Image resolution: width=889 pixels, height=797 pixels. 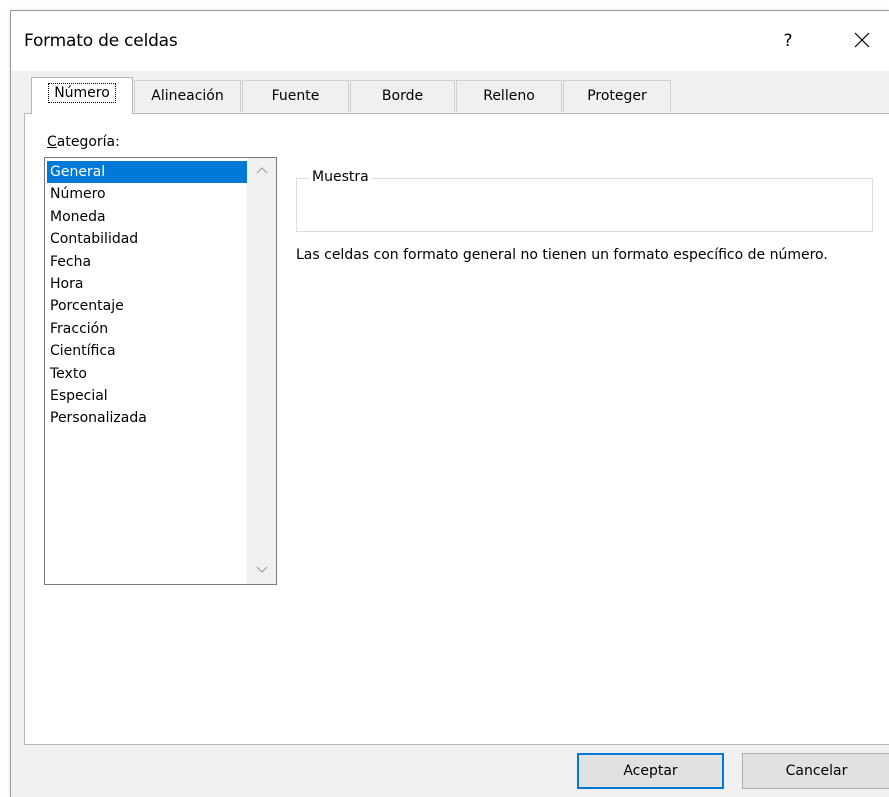 What do you see at coordinates (148, 194) in the screenshot?
I see `category-item-numero: Número` at bounding box center [148, 194].